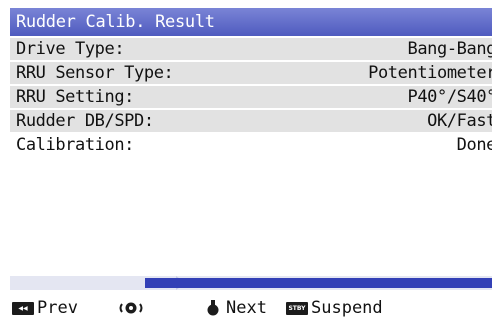  What do you see at coordinates (297, 308) in the screenshot?
I see `stby-key-icon: STBY` at bounding box center [297, 308].